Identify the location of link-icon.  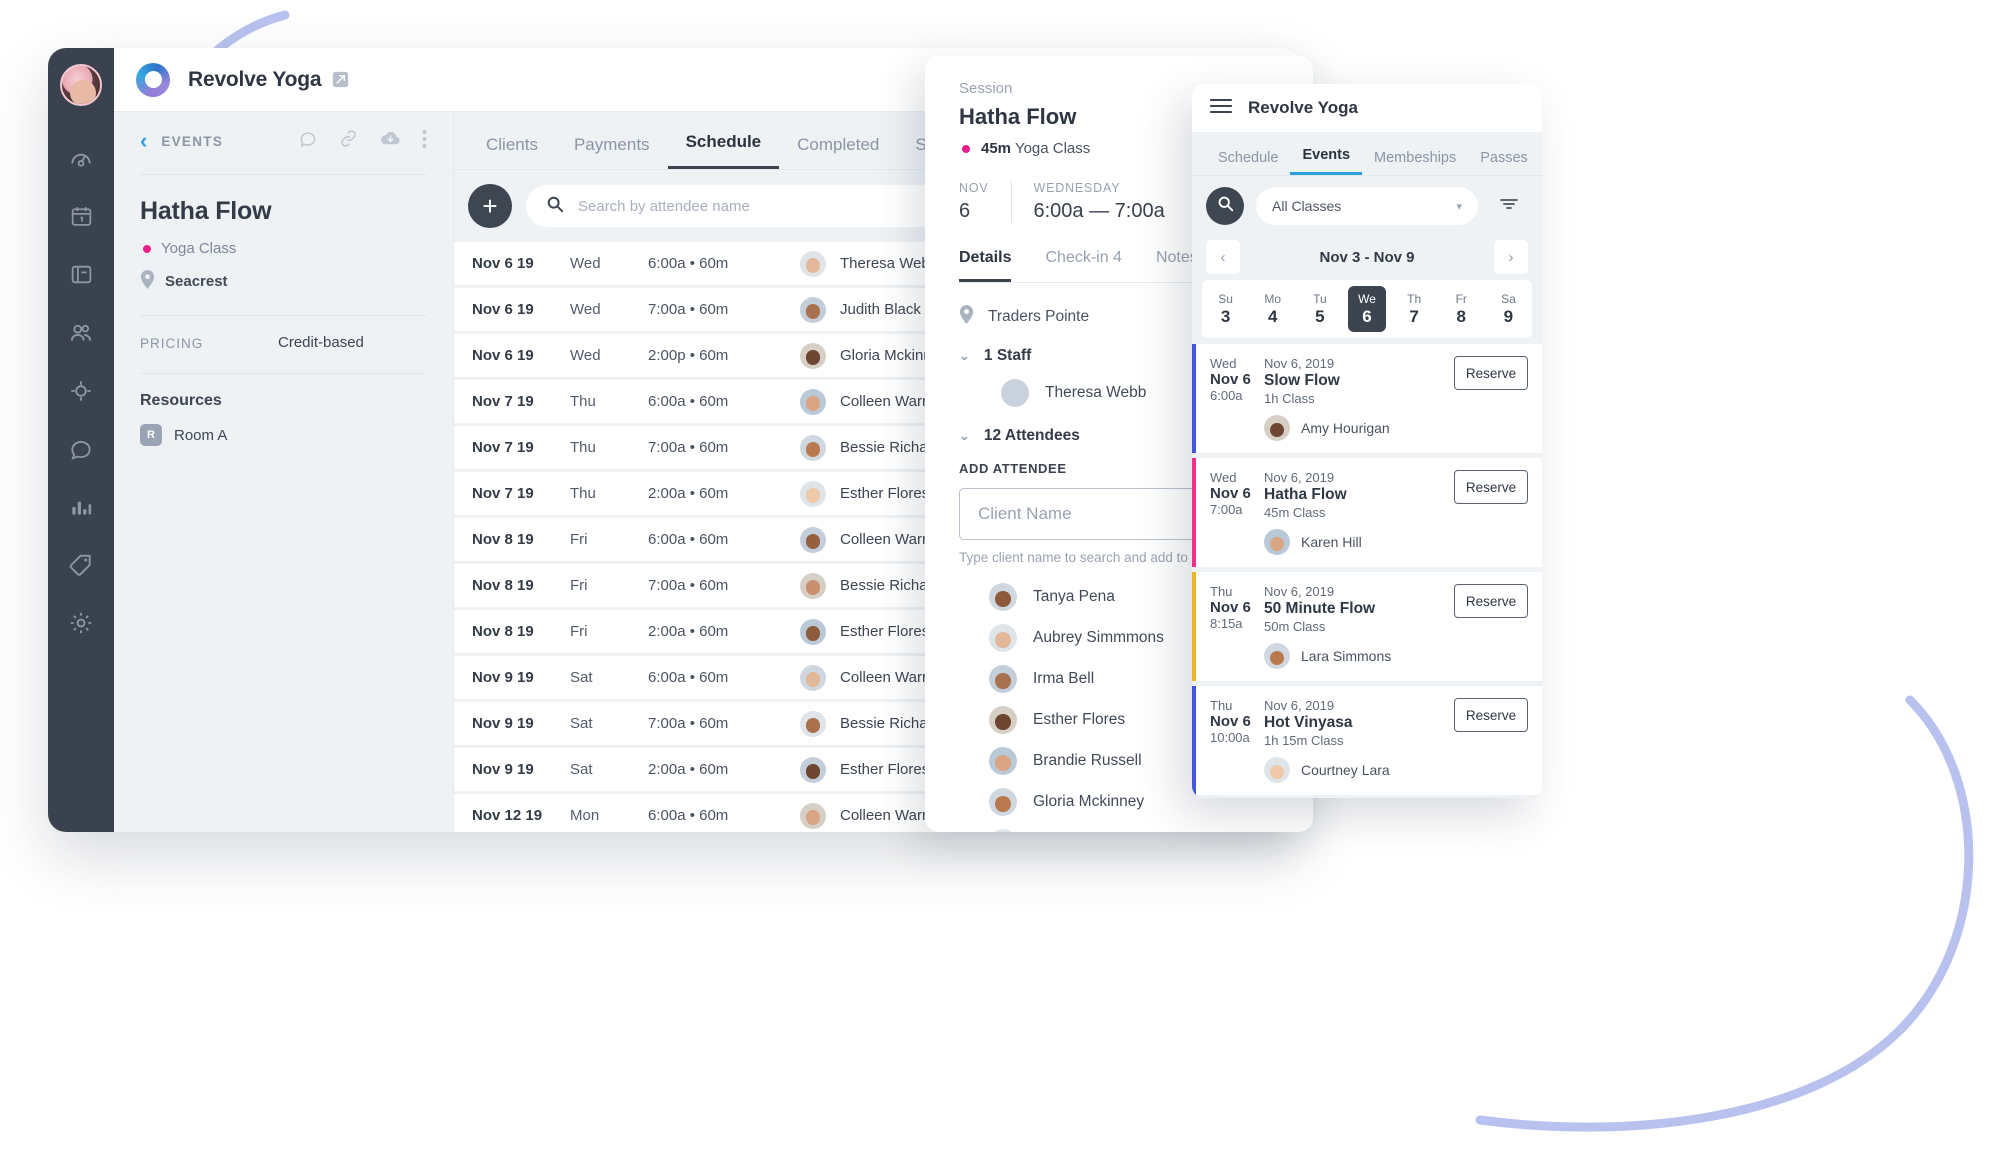
(348, 141).